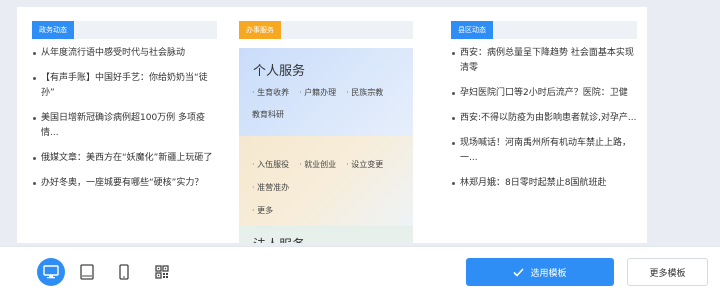 The width and height of the screenshot is (720, 291). I want to click on qr-code-icon, so click(162, 272).